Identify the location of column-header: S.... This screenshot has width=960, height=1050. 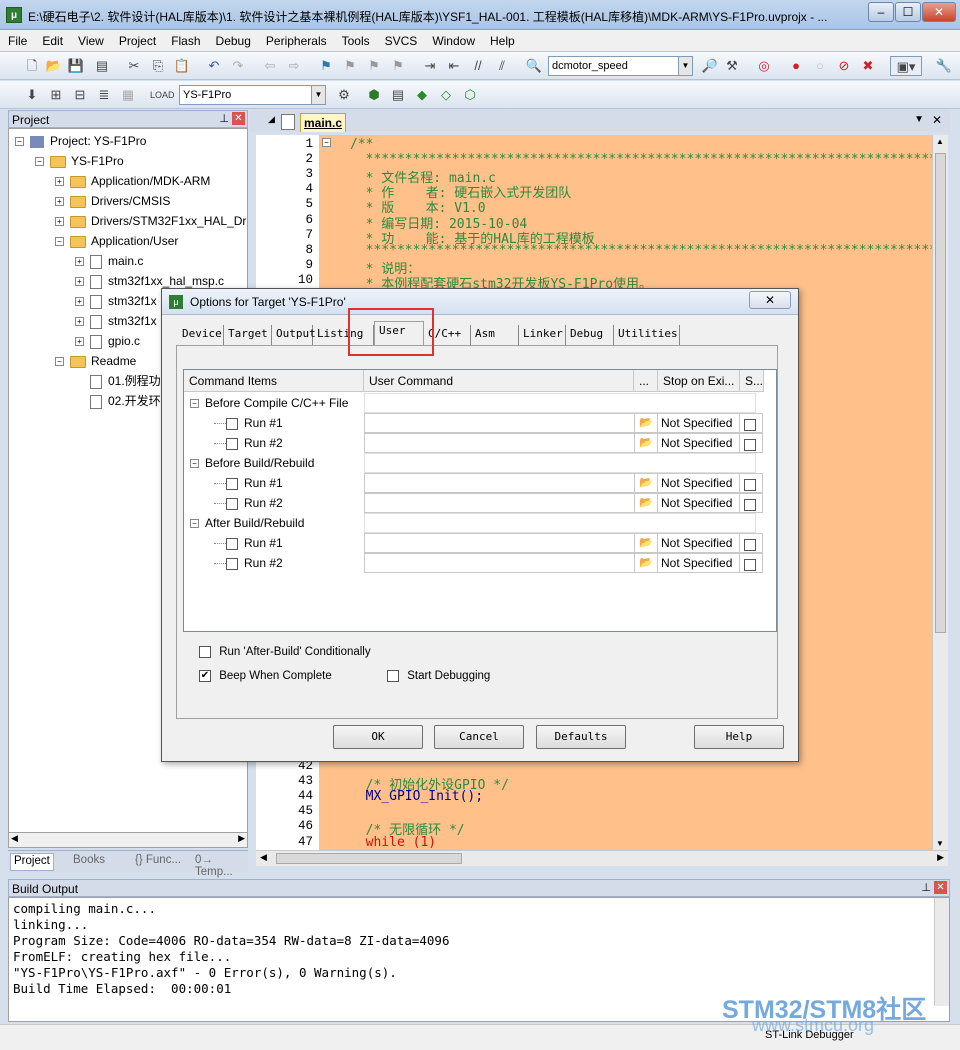
(752, 381).